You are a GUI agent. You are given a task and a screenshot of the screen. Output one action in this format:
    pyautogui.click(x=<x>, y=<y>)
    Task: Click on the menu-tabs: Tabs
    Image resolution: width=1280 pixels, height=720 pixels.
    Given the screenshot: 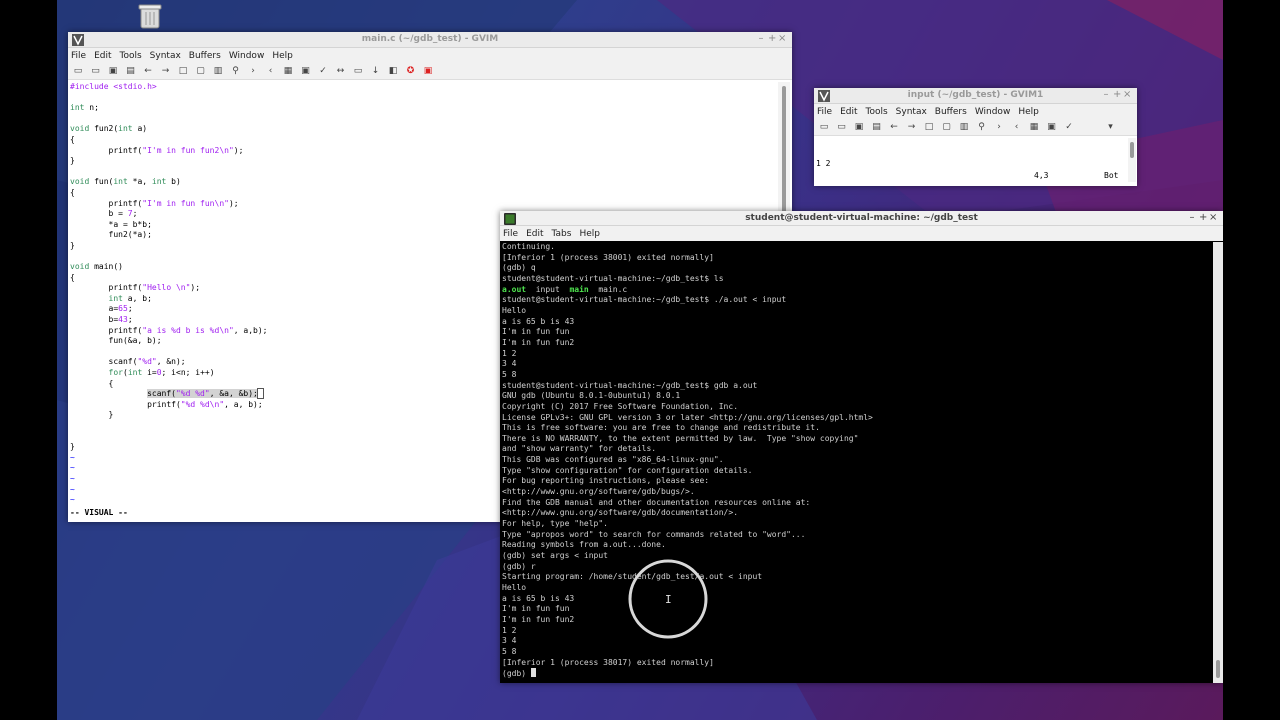 What is the action you would take?
    pyautogui.click(x=562, y=234)
    